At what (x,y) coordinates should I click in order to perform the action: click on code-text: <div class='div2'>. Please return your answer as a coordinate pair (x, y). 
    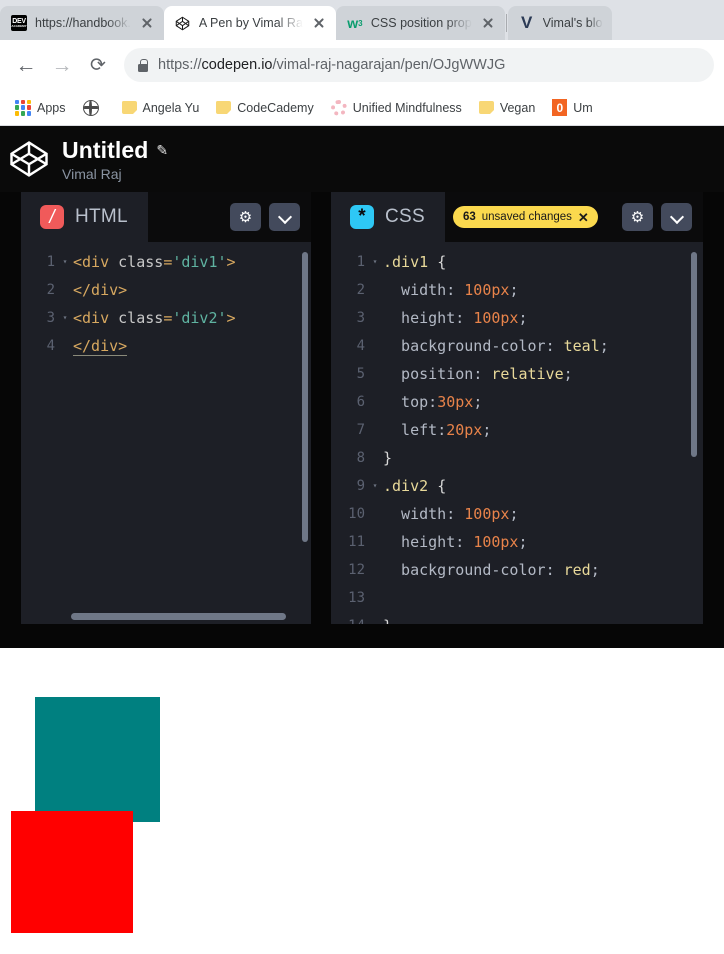
    Looking at the image, I should click on (154, 318).